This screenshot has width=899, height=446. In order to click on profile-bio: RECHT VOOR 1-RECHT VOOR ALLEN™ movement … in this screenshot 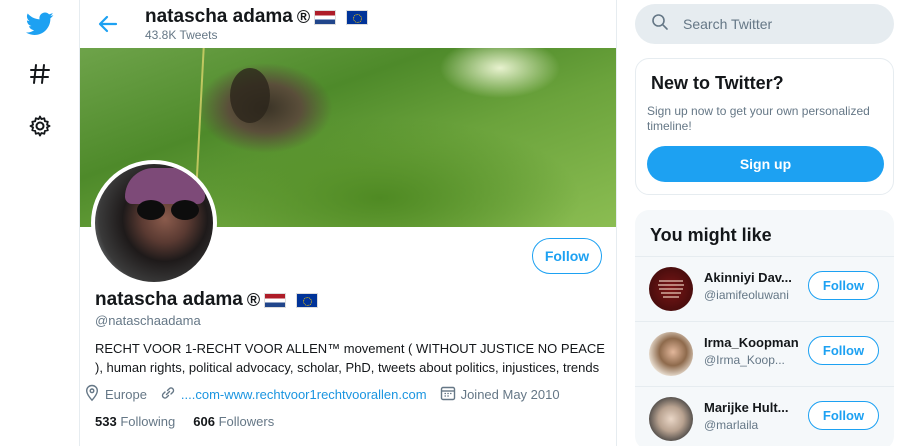, I will do `click(350, 358)`.